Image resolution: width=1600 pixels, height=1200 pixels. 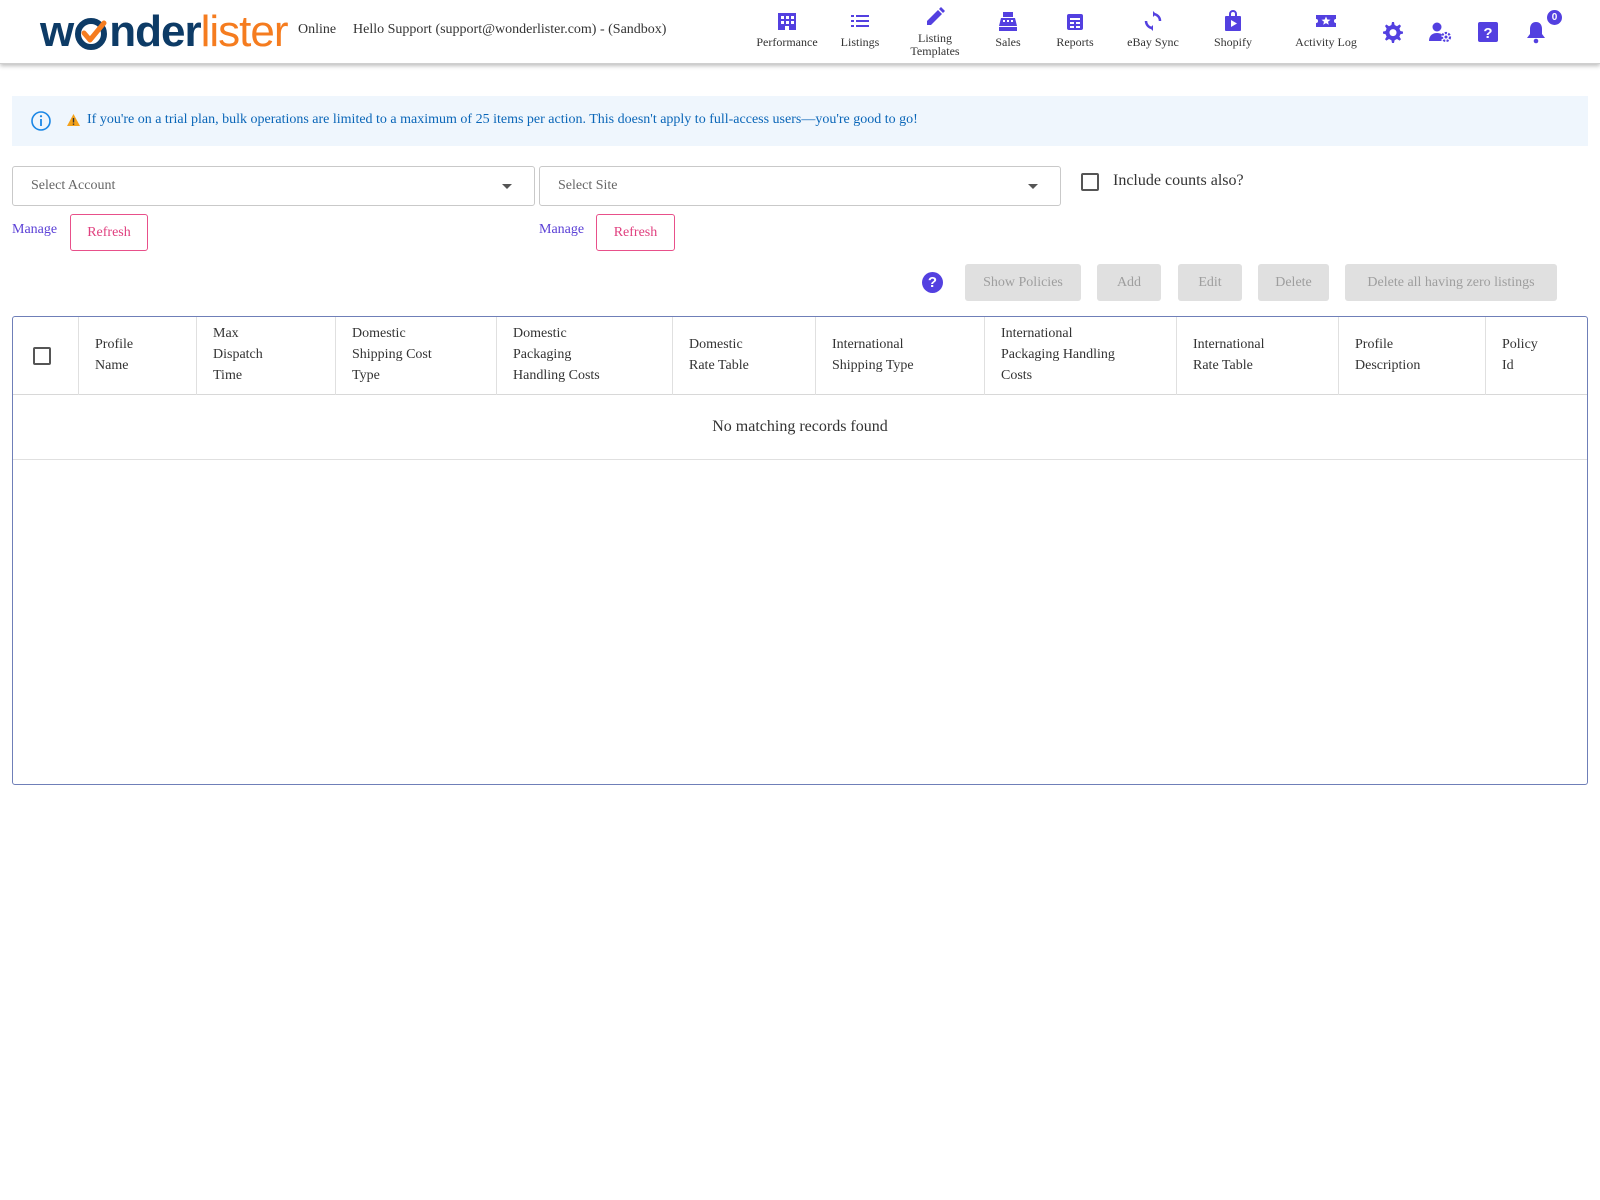 I want to click on nav-sales: Sales, so click(x=1008, y=29).